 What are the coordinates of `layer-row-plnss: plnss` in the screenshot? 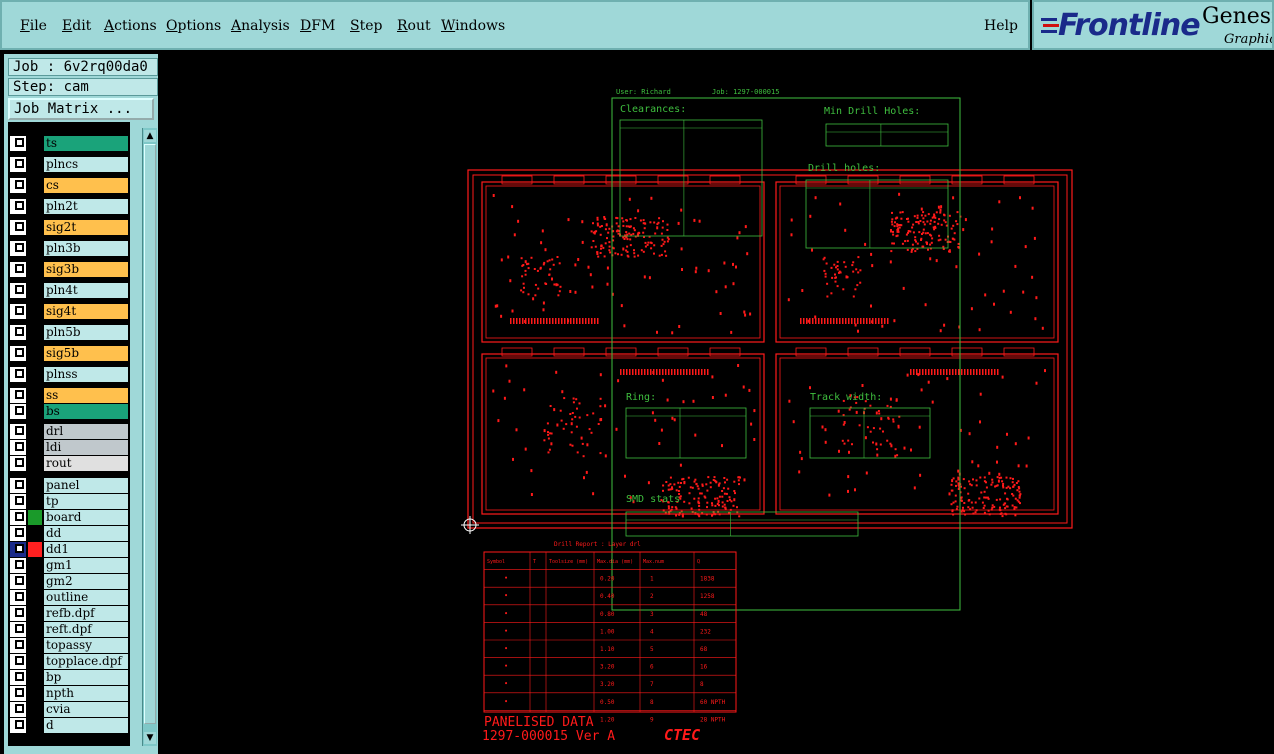 It's located at (69, 374).